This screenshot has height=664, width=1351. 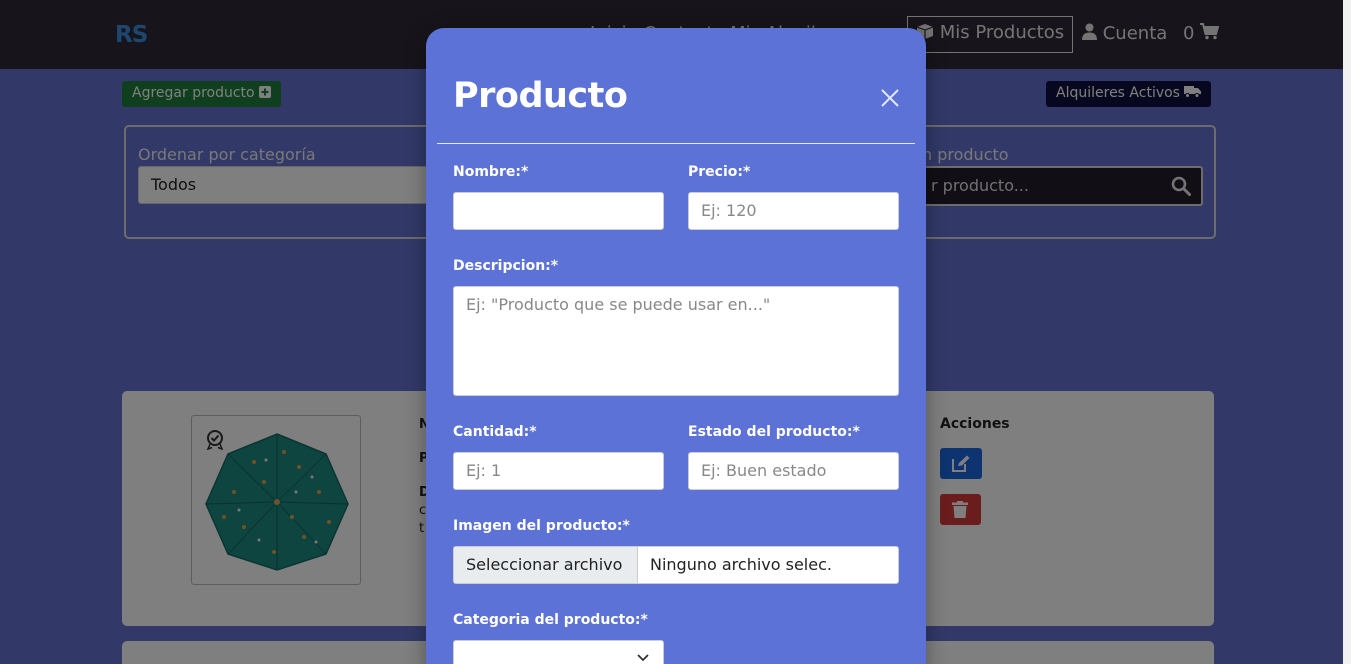 What do you see at coordinates (546, 565) in the screenshot?
I see `select-file-button: Seleccionar archivo` at bounding box center [546, 565].